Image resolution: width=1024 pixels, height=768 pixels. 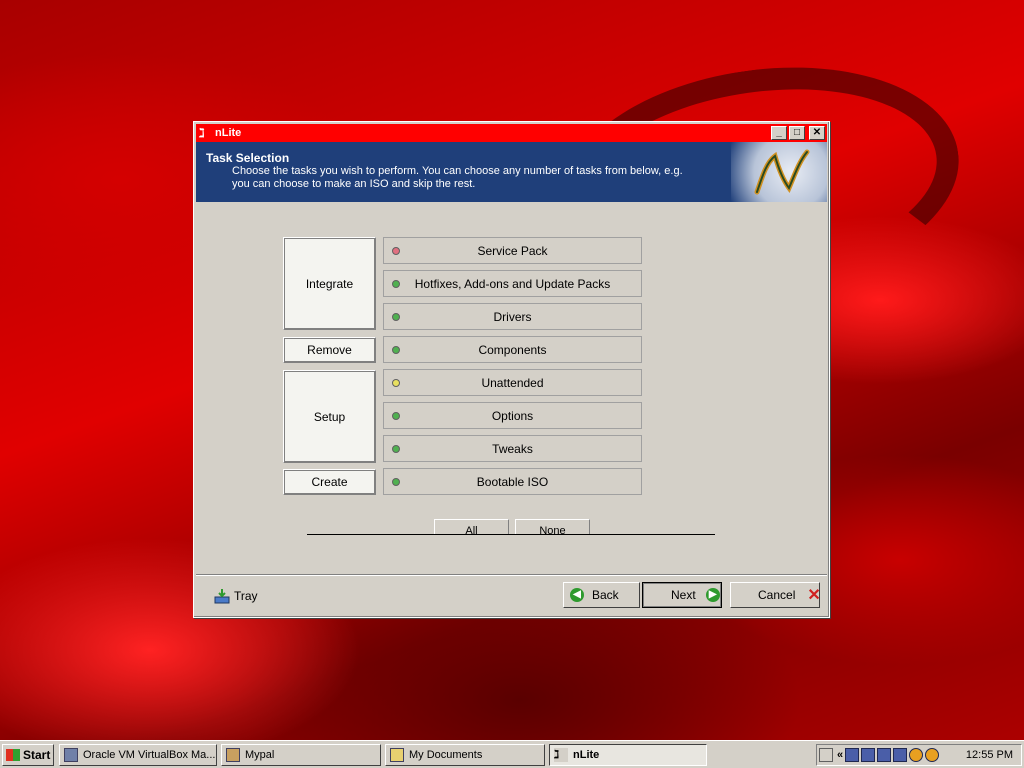 I want to click on nlite-logo, so click(x=779, y=172).